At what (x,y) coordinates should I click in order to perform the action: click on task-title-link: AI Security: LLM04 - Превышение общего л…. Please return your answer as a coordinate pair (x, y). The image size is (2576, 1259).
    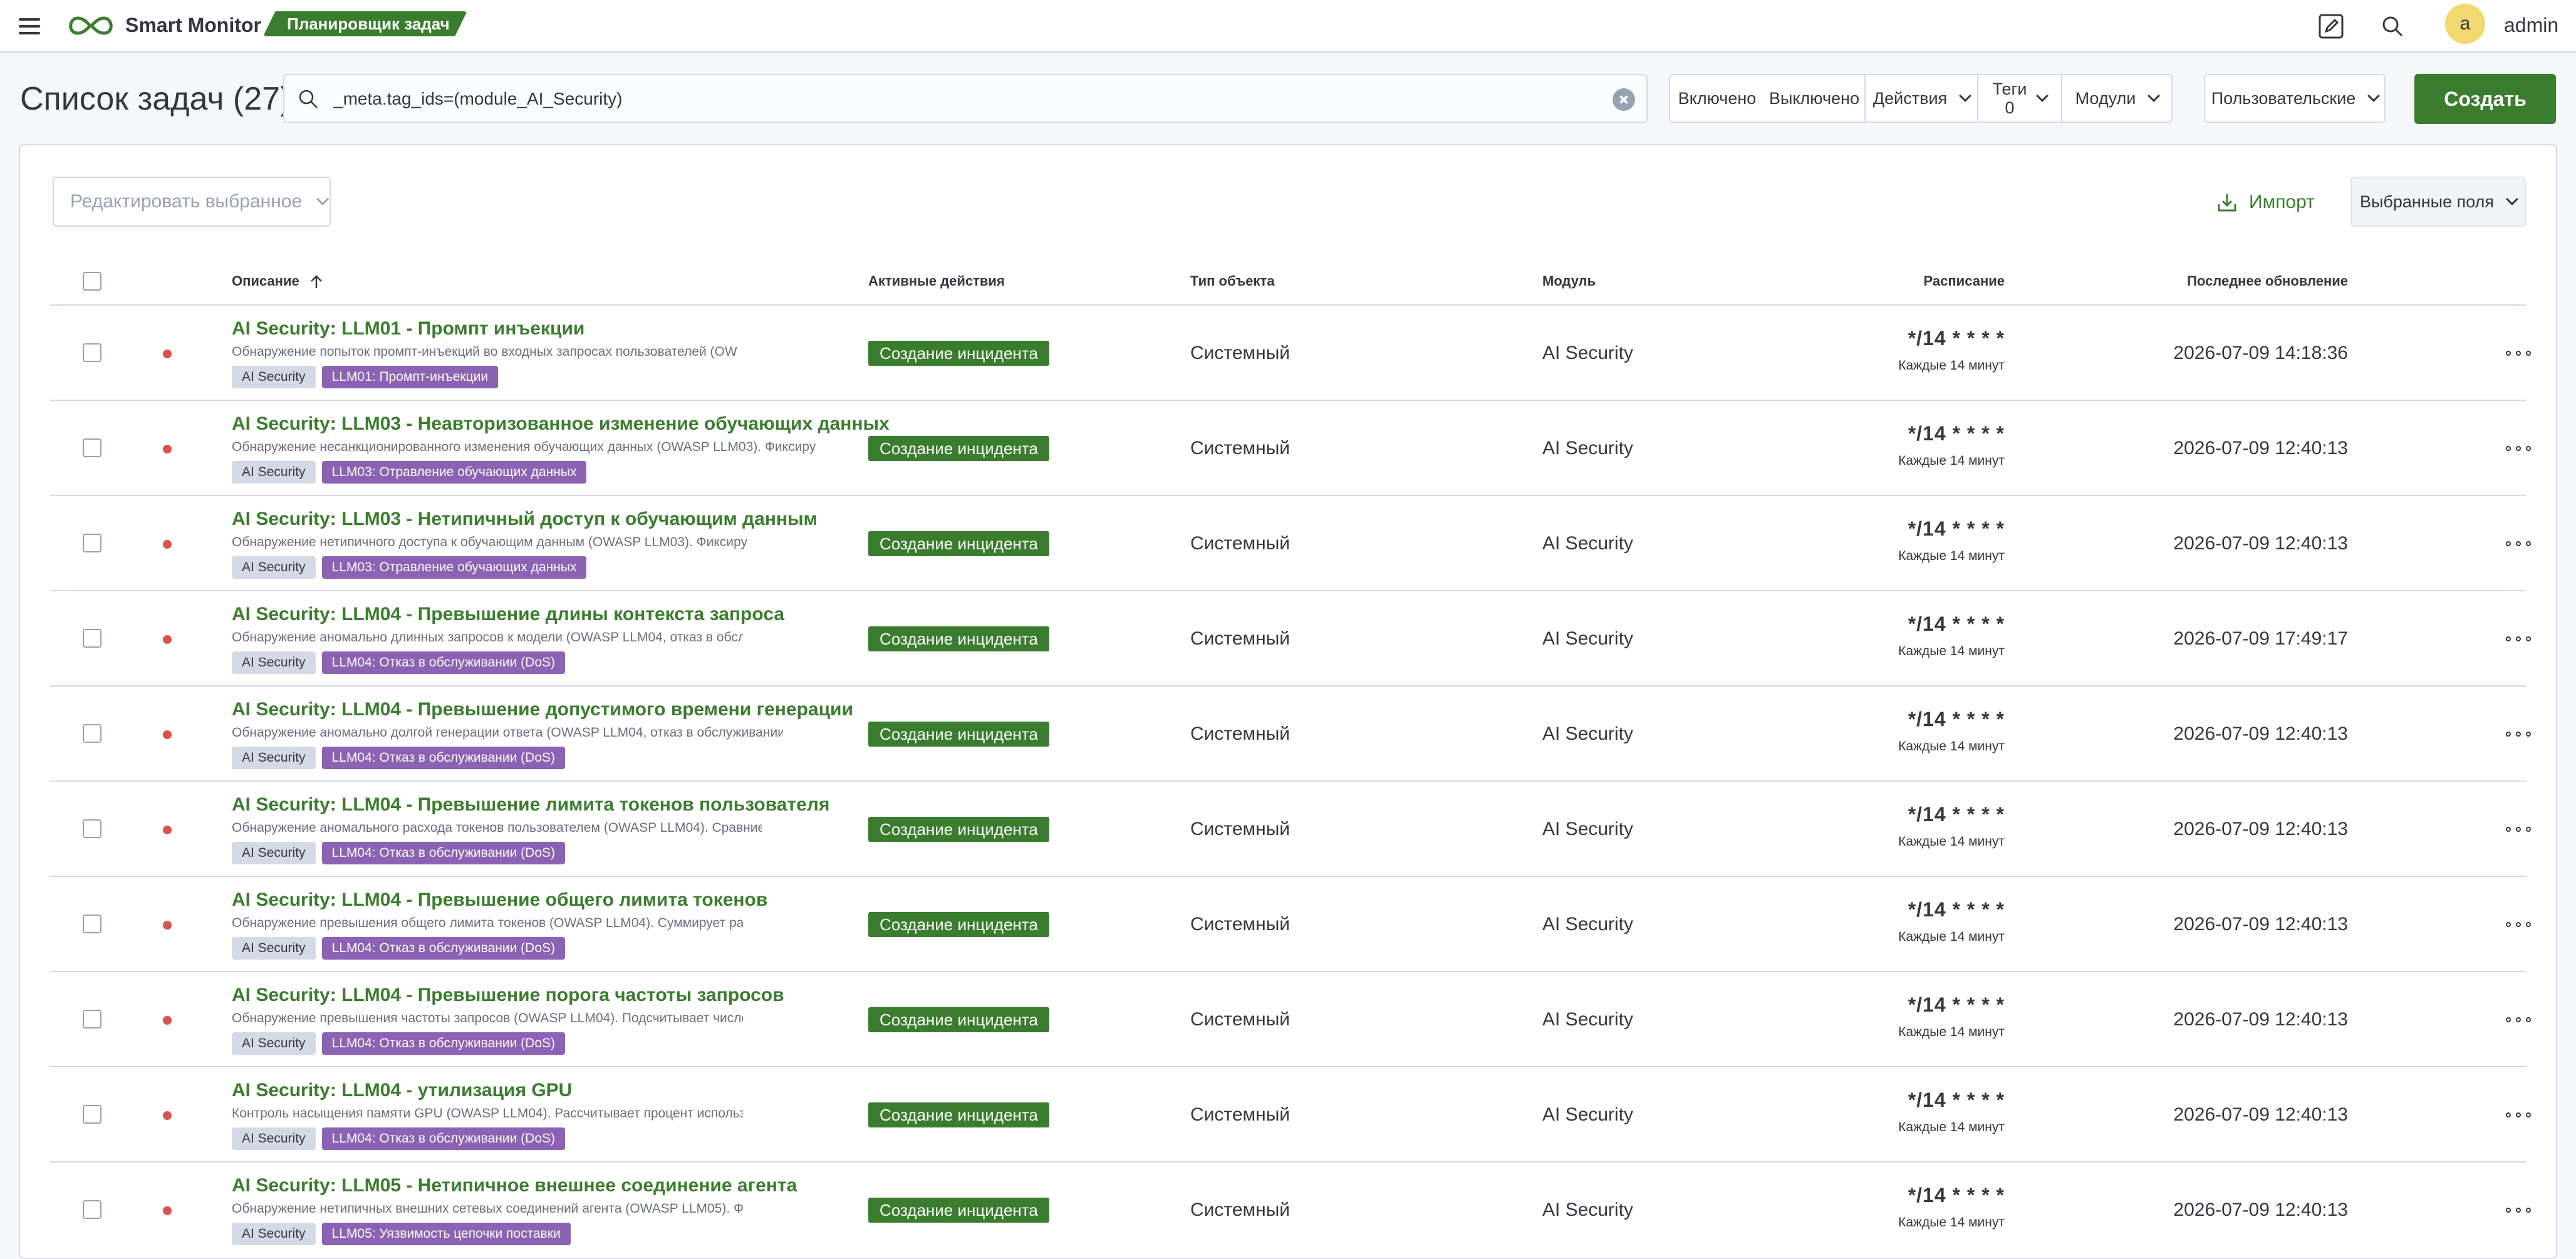
    Looking at the image, I should click on (499, 900).